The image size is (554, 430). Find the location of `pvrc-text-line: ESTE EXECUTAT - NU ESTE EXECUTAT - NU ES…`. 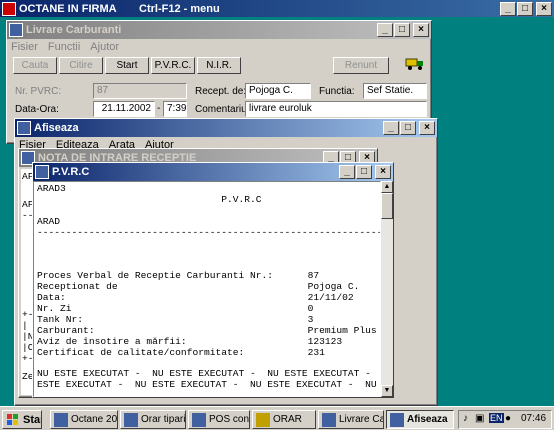

pvrc-text-line: ESTE EXECUTAT - NU ESTE EXECUTAT - NU ES… is located at coordinates (209, 385).